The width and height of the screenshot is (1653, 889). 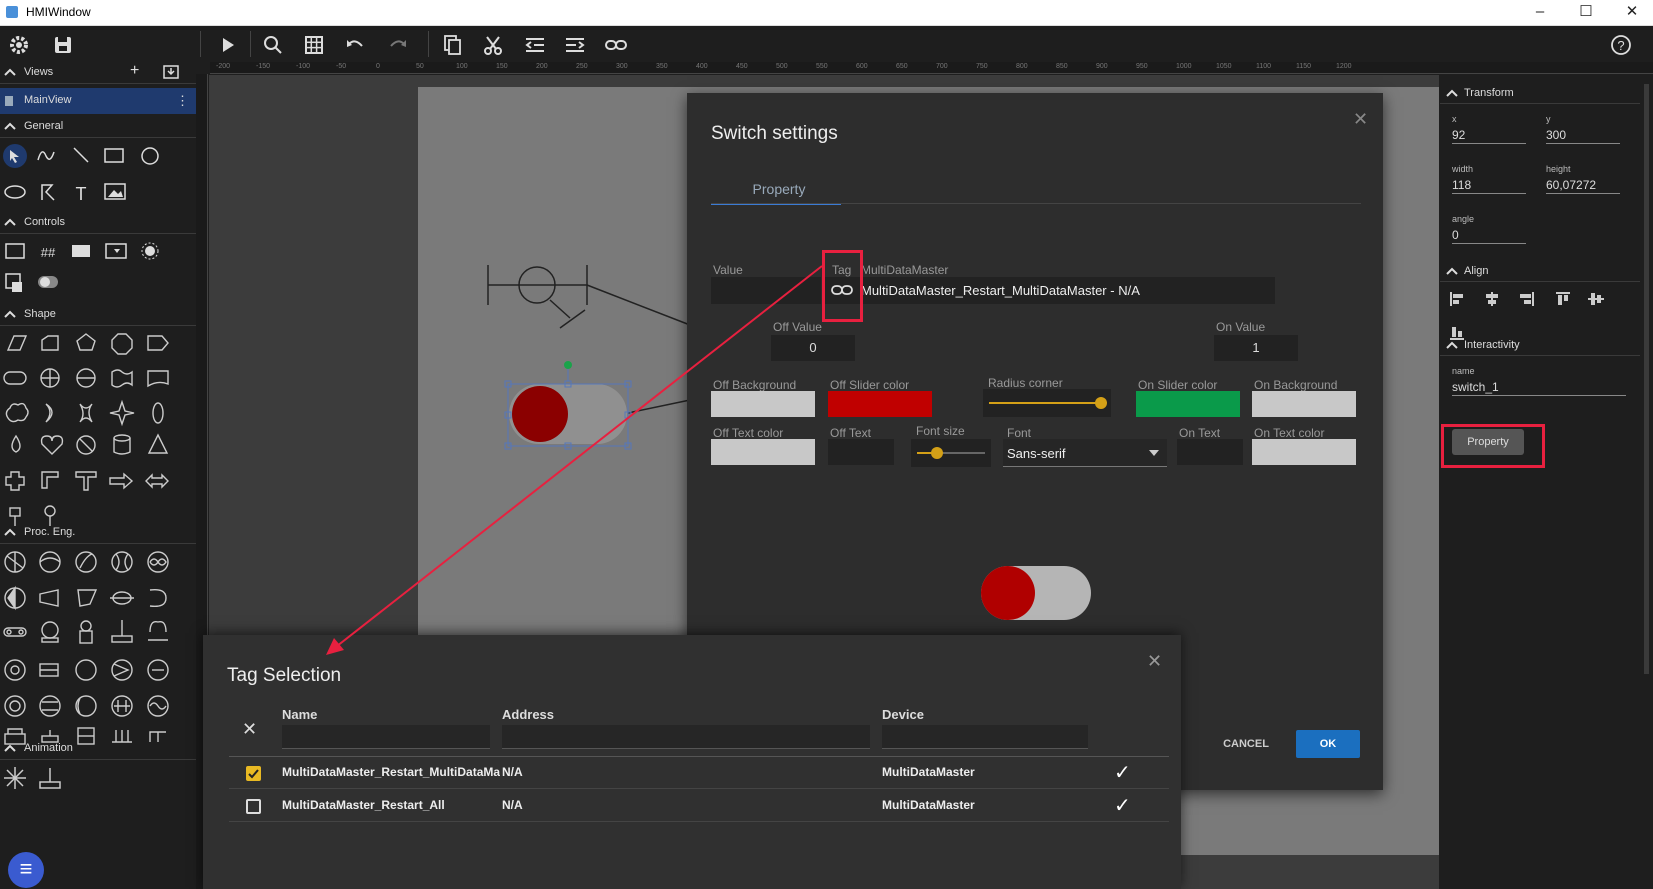 What do you see at coordinates (182, 101) in the screenshot?
I see `main-view-menu-button: ⋮` at bounding box center [182, 101].